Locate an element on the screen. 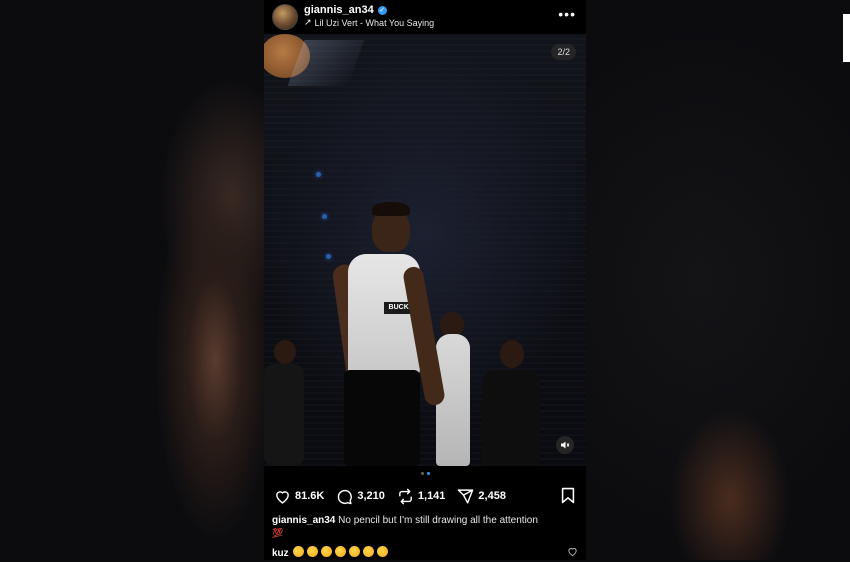 The height and width of the screenshot is (562, 850). username: giannis_an34 is located at coordinates (339, 10).